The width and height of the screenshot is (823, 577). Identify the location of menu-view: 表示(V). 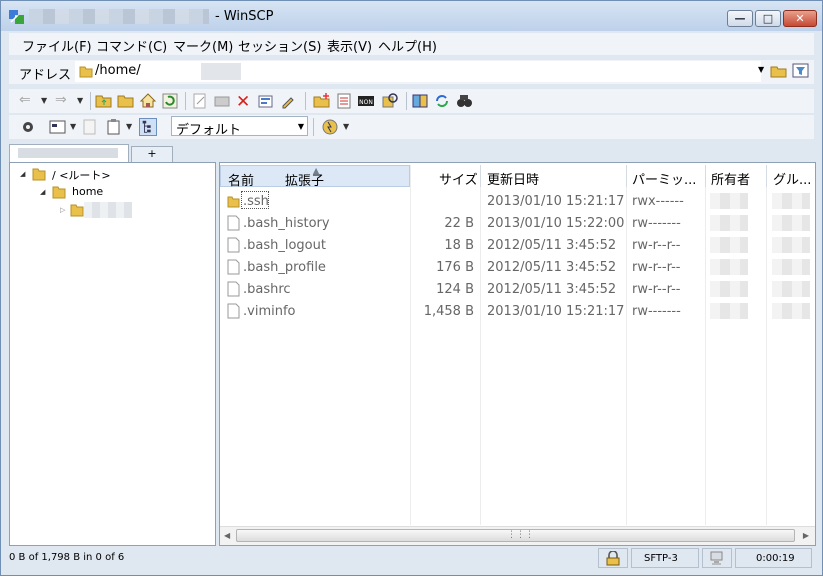
(349, 45).